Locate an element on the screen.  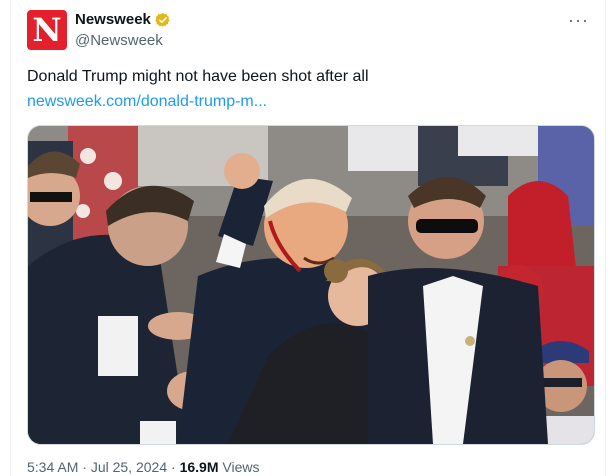
raised-fist is located at coordinates (242, 171).